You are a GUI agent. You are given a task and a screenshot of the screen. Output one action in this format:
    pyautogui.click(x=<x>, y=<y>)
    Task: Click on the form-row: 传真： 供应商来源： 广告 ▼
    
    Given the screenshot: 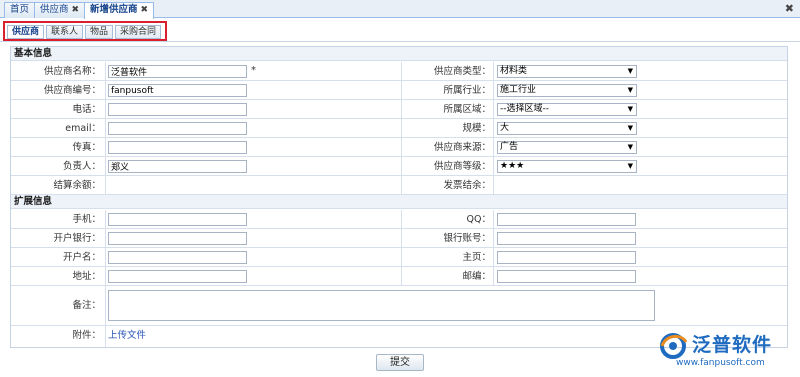 What is the action you would take?
    pyautogui.click(x=399, y=147)
    